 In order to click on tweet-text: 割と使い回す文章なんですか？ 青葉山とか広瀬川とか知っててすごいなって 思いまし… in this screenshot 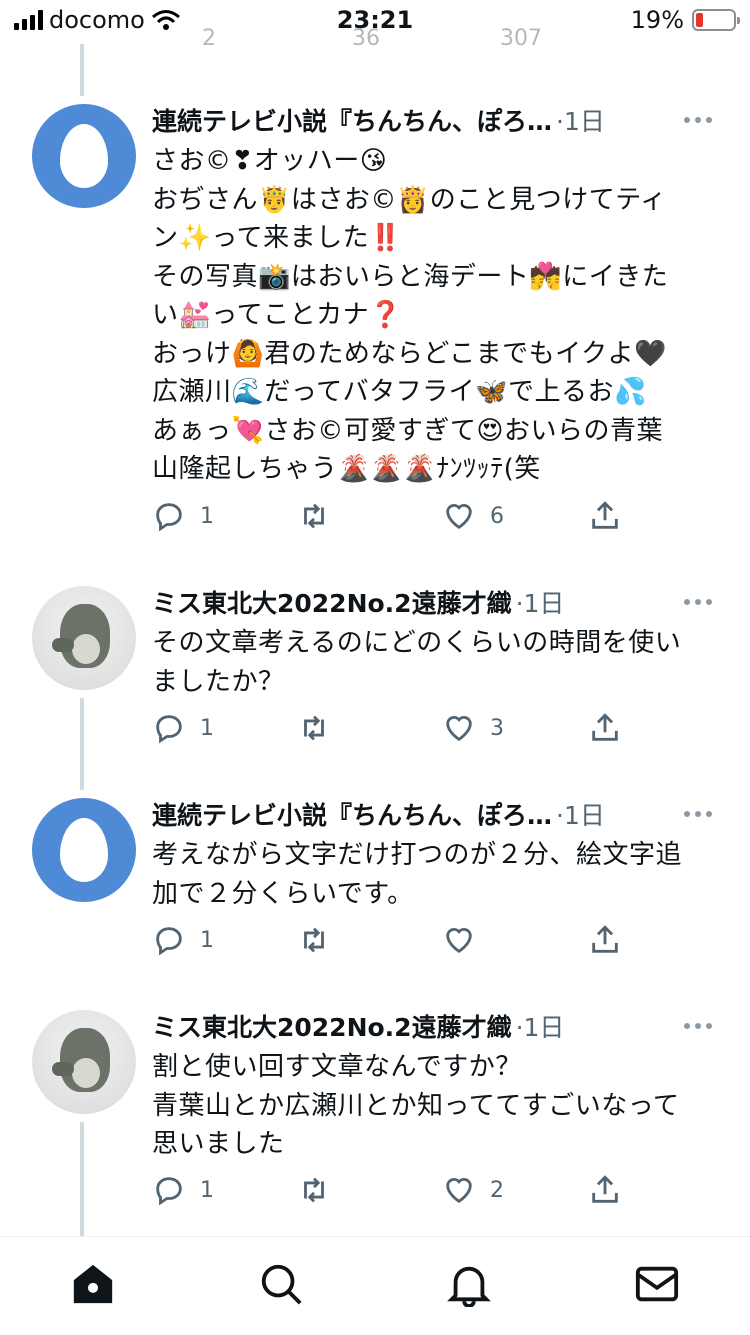, I will do `click(416, 1105)`.